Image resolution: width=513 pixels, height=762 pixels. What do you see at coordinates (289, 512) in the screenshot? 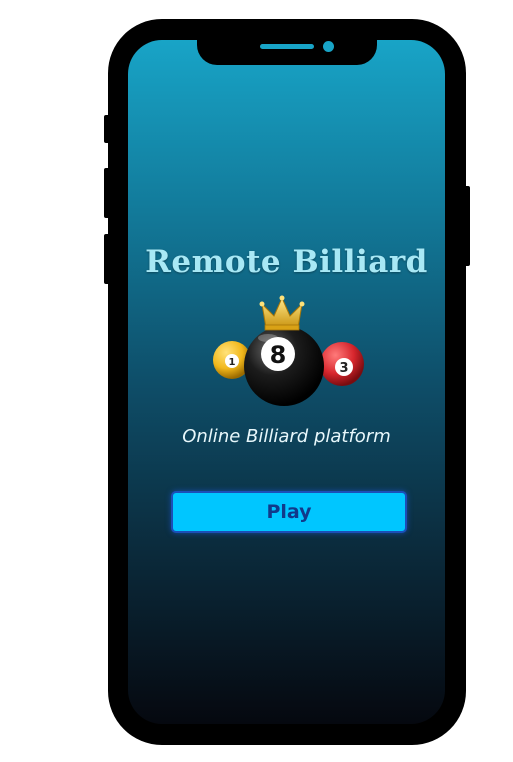
I see `play-button: Play` at bounding box center [289, 512].